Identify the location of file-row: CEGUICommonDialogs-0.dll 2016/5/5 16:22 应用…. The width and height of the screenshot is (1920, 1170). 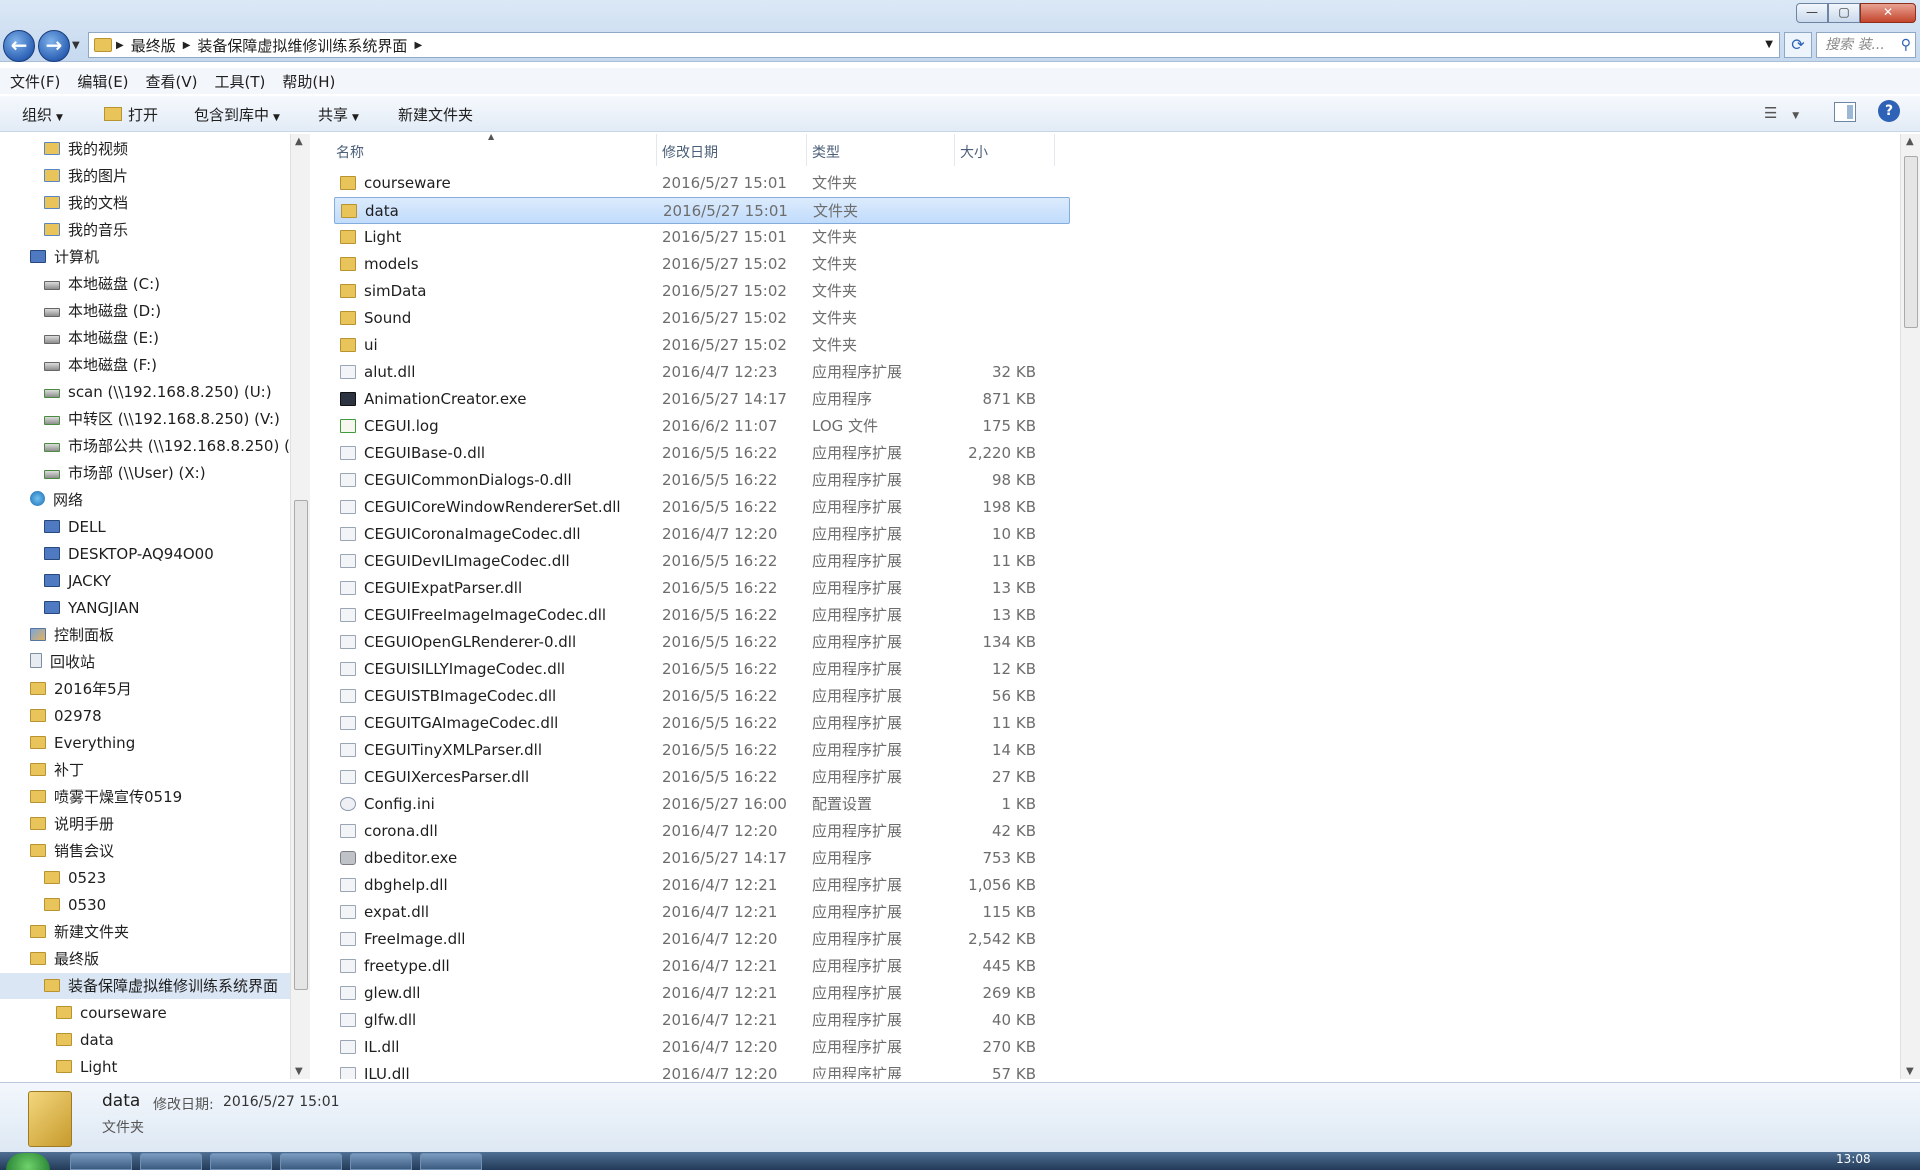
(702, 480).